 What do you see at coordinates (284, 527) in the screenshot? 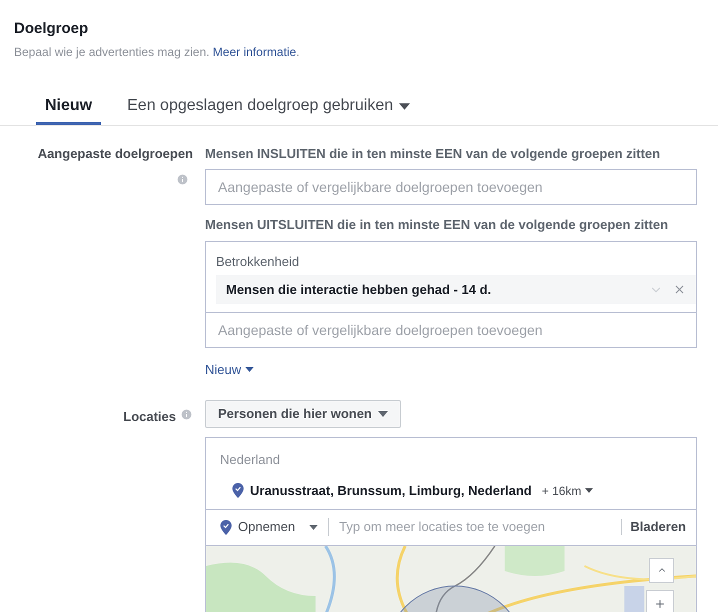
I see `include-mode-dropdown: Opnemen` at bounding box center [284, 527].